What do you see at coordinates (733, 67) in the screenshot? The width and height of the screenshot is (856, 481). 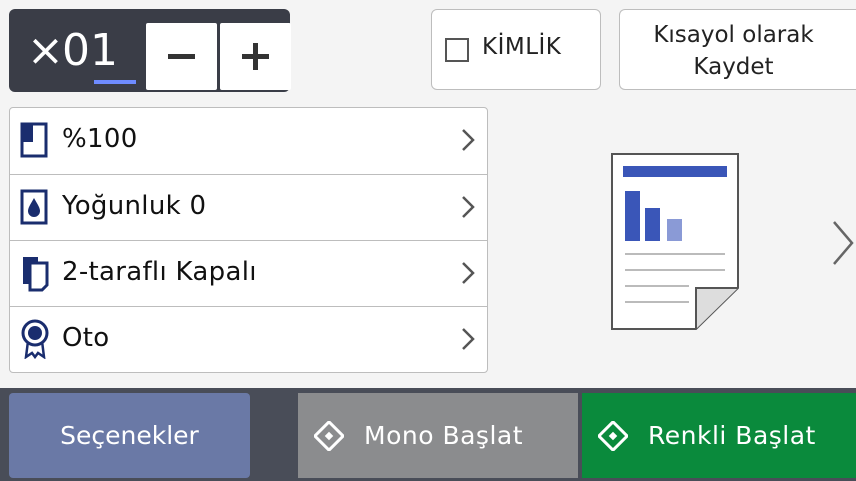 I see `save-shortcut-label-line2: Kaydet` at bounding box center [733, 67].